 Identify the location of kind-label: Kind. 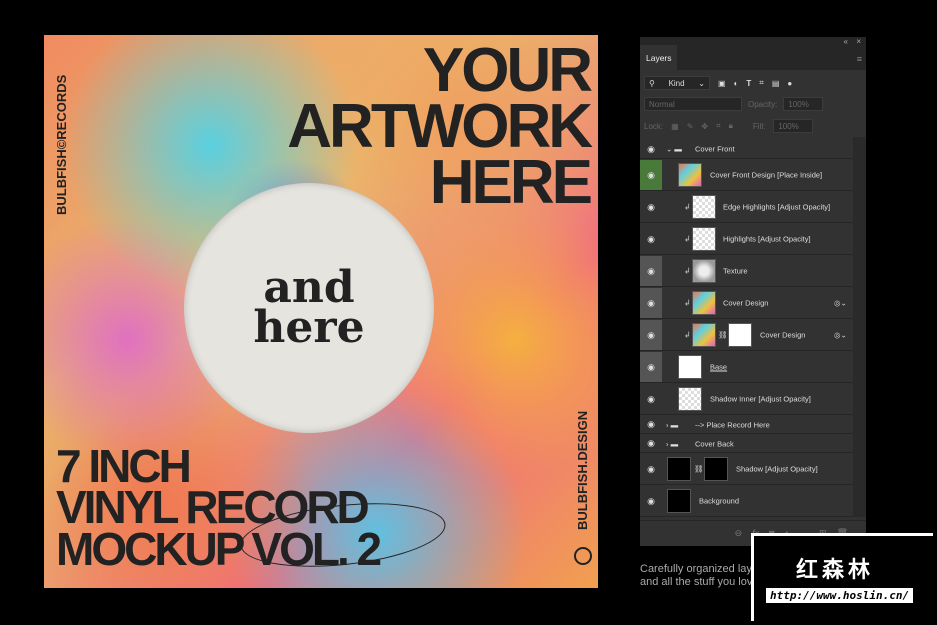
(676, 83).